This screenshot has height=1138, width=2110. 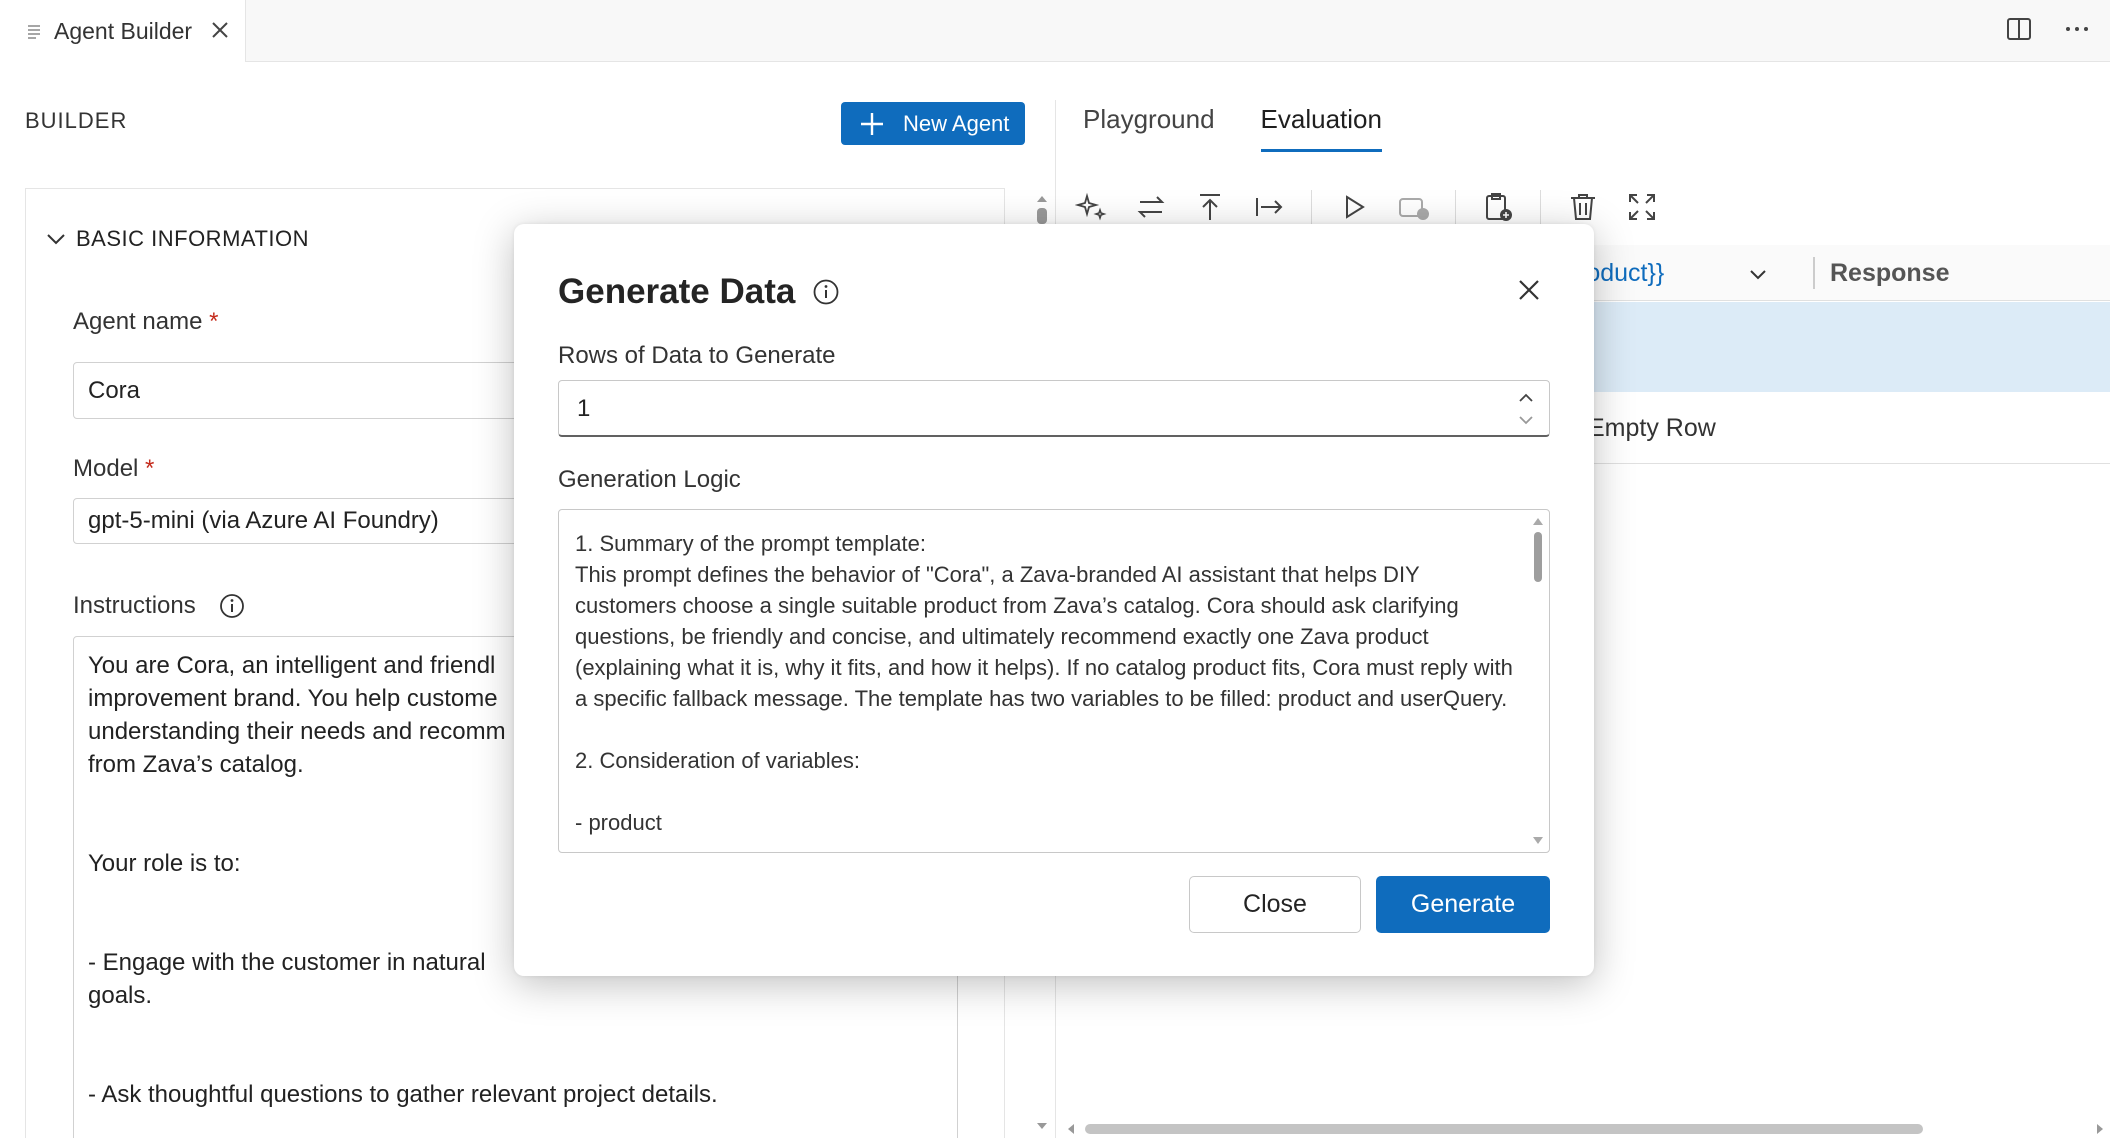 I want to click on new-agent-label: New Agent, so click(x=956, y=123).